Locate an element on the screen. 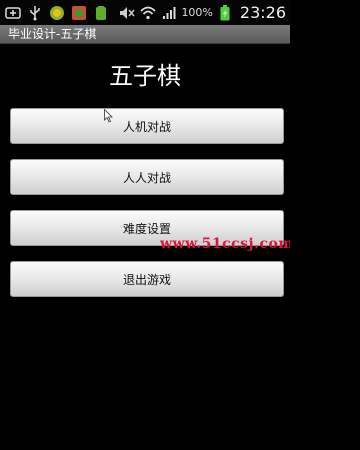  status-bar: 100% 23:26 is located at coordinates (145, 12).